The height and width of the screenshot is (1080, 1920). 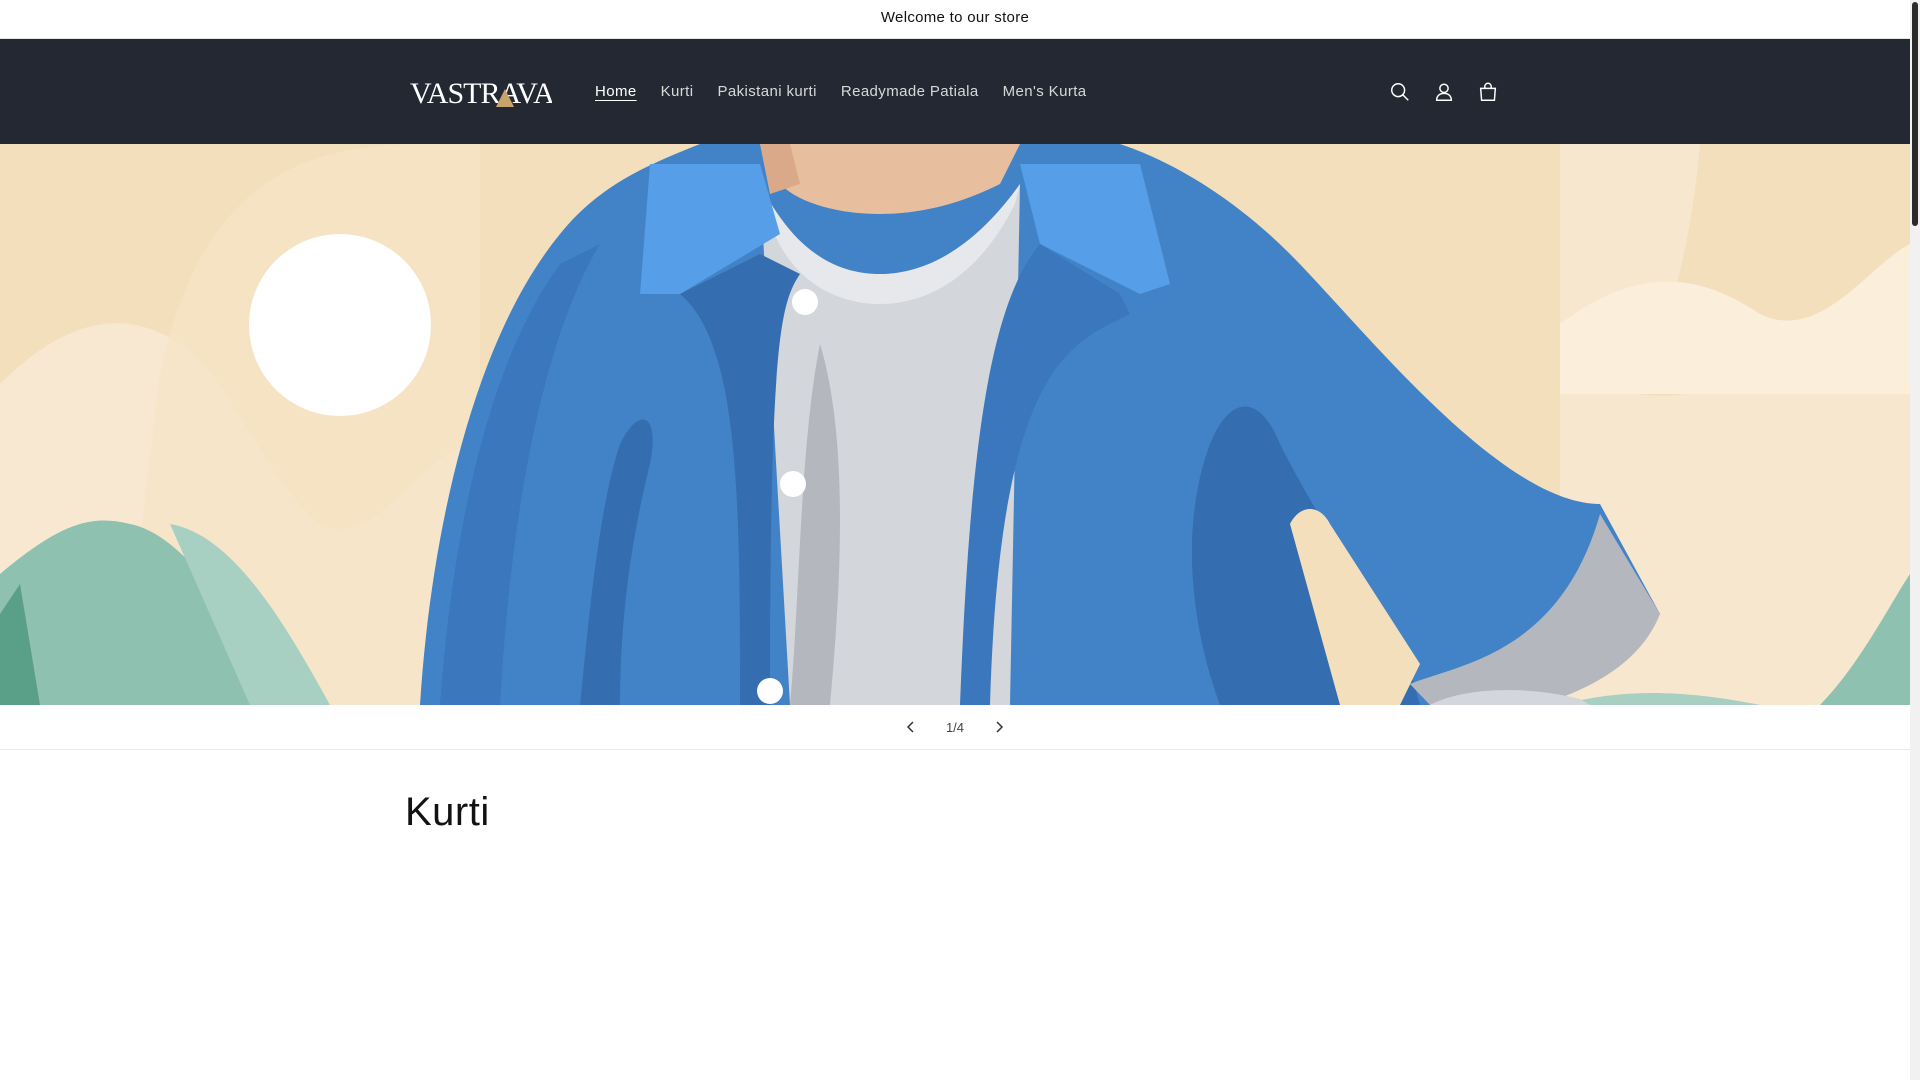 I want to click on page-scrollbar, so click(x=1915, y=540).